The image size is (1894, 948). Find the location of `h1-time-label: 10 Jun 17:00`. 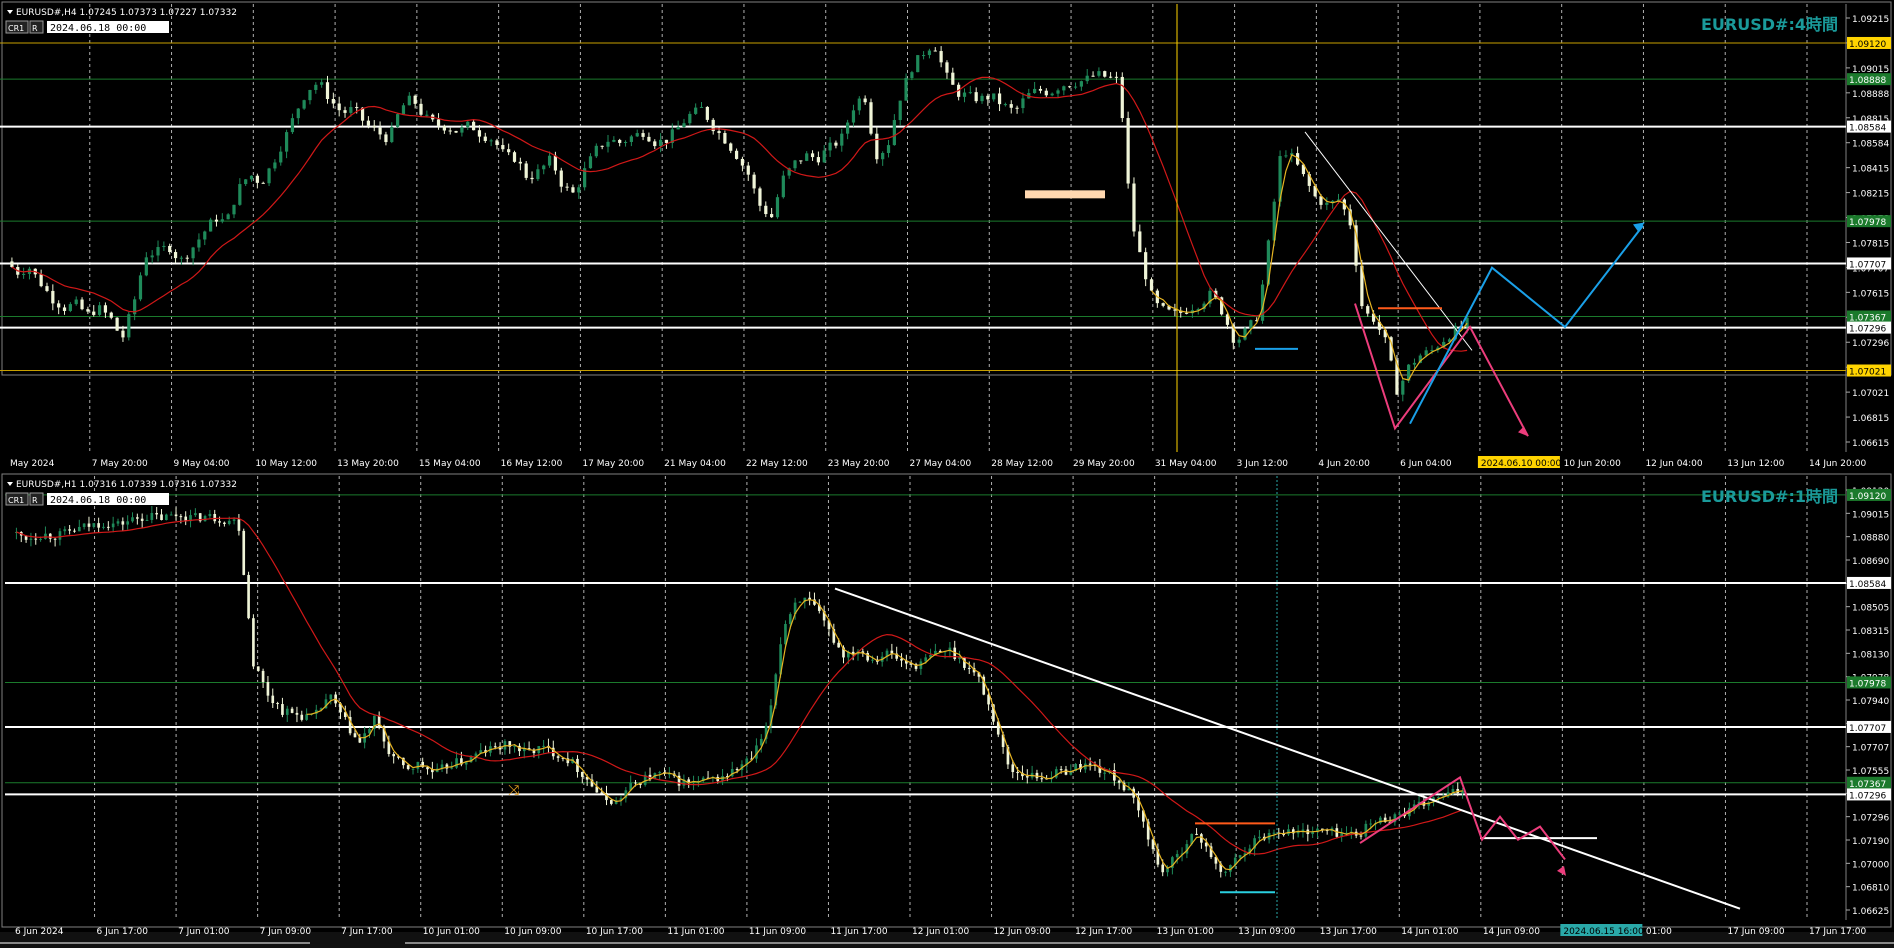

h1-time-label: 10 Jun 17:00 is located at coordinates (614, 932).